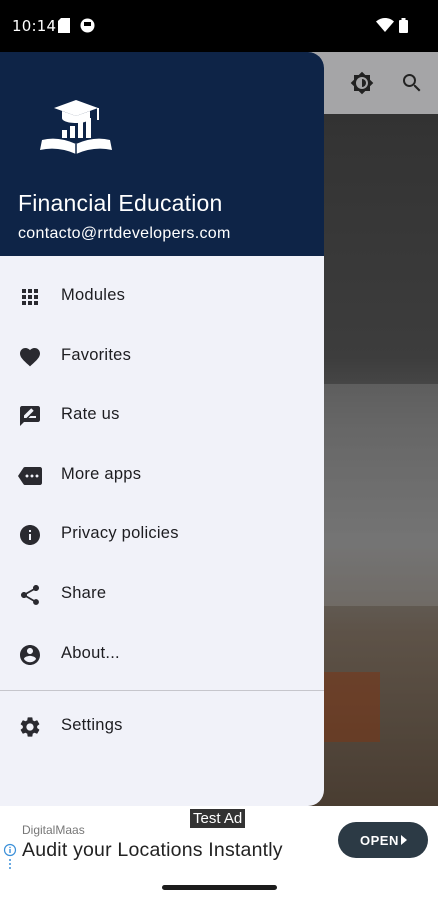 The width and height of the screenshot is (438, 900). What do you see at coordinates (30, 297) in the screenshot?
I see `grid-icon` at bounding box center [30, 297].